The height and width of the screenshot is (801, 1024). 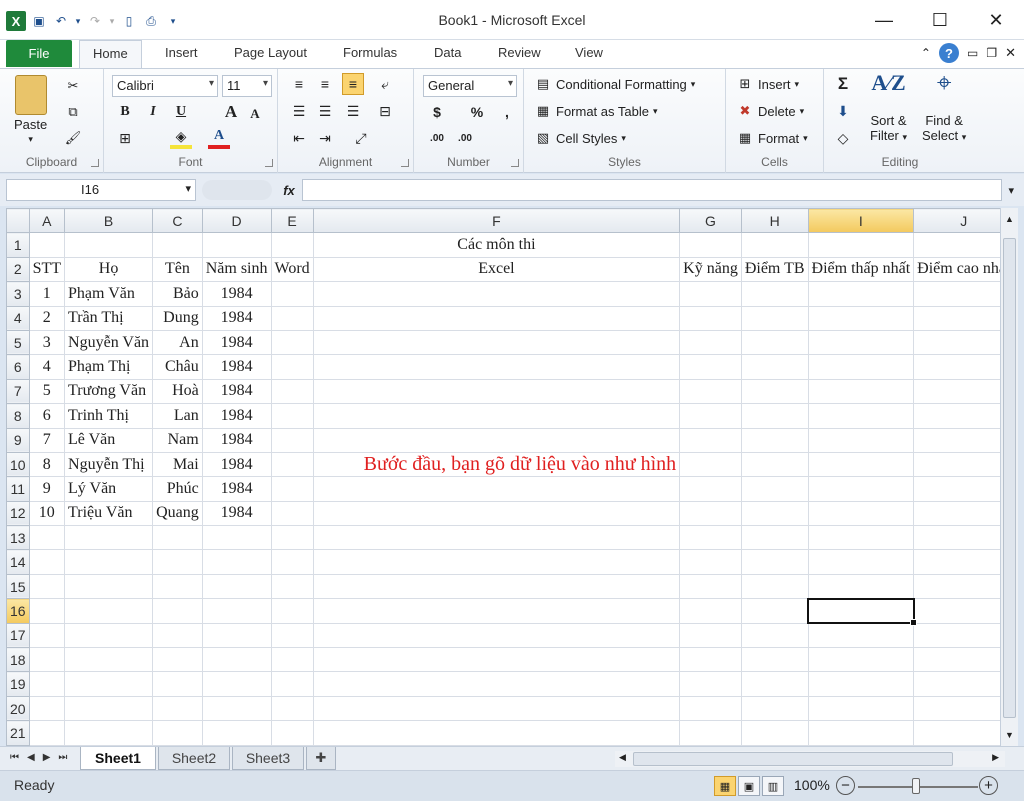 I want to click on cell-c15, so click(x=177, y=586).